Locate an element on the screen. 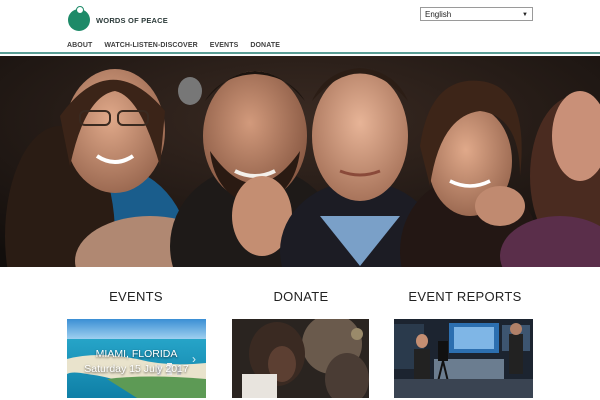 Image resolution: width=600 pixels, height=400 pixels. listener-photo is located at coordinates (300, 358).